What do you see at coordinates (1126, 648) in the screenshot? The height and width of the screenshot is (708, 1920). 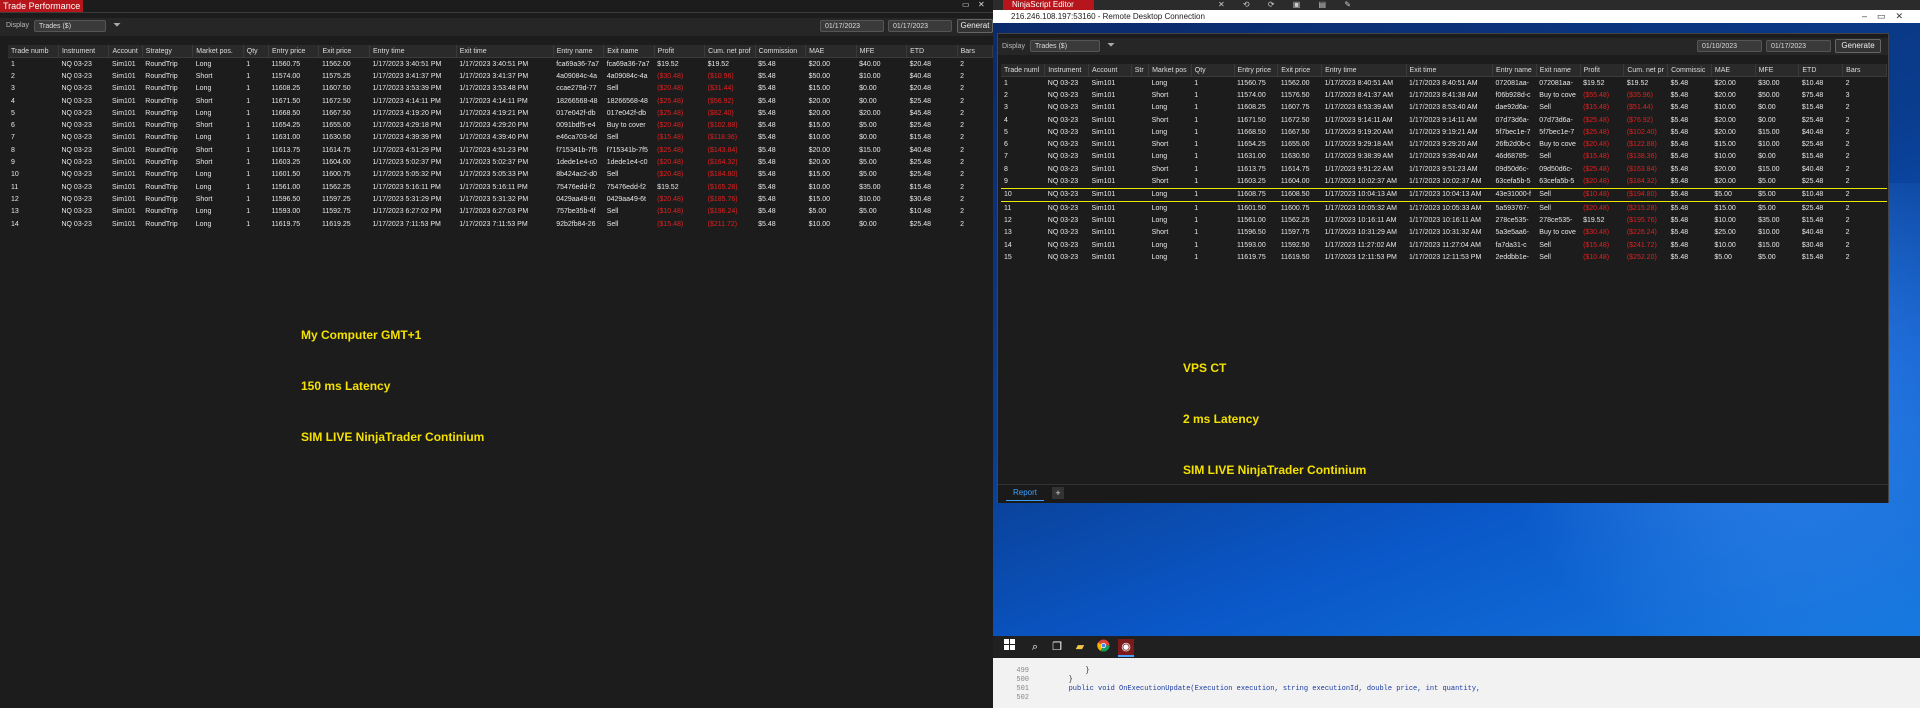 I see `ninjatrader-icon: ◉` at bounding box center [1126, 648].